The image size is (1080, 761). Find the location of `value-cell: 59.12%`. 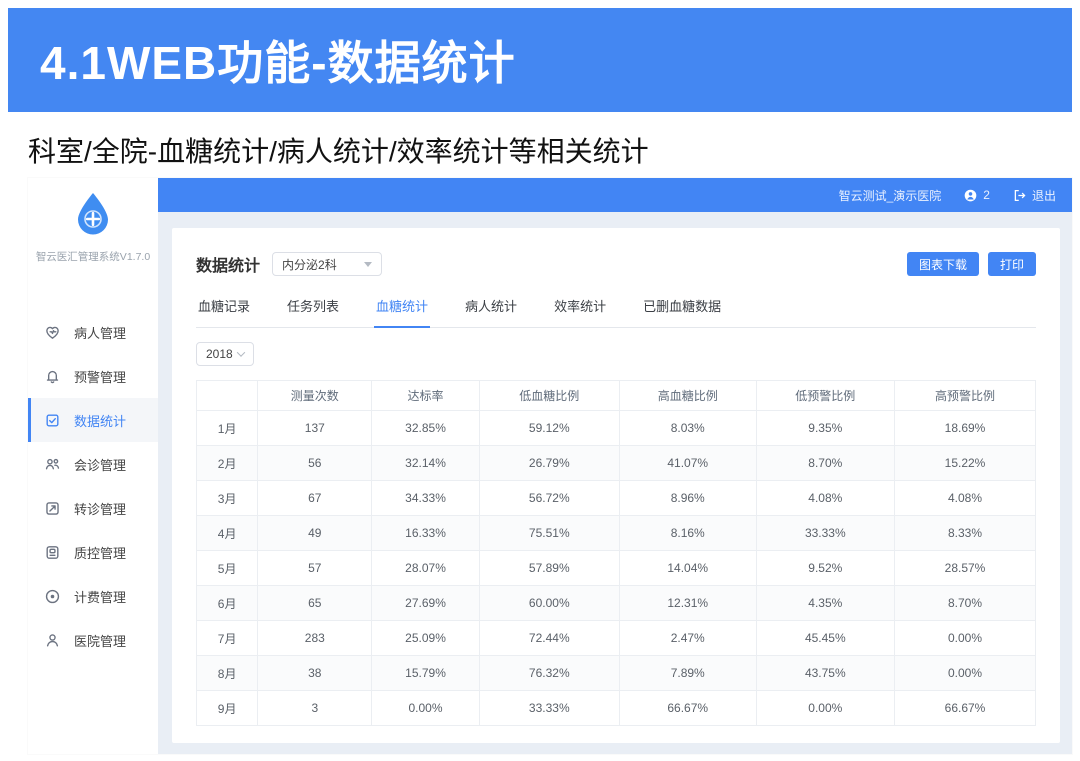

value-cell: 59.12% is located at coordinates (549, 428).